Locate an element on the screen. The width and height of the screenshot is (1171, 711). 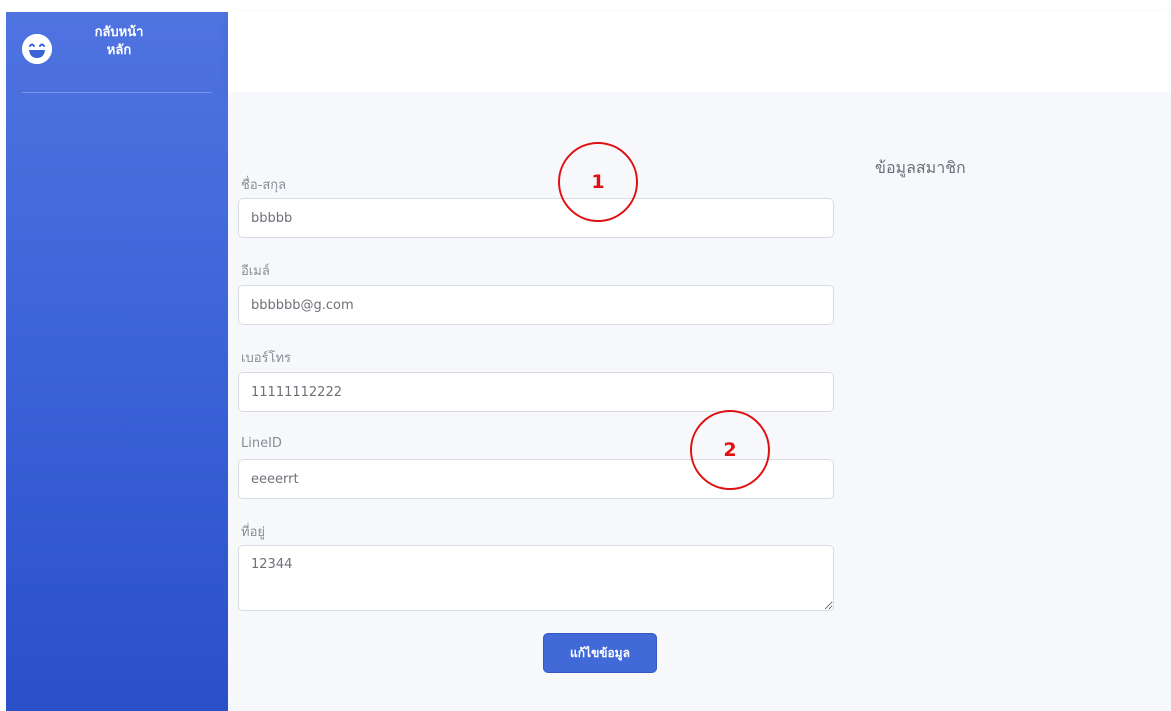
phone-input is located at coordinates (536, 392).